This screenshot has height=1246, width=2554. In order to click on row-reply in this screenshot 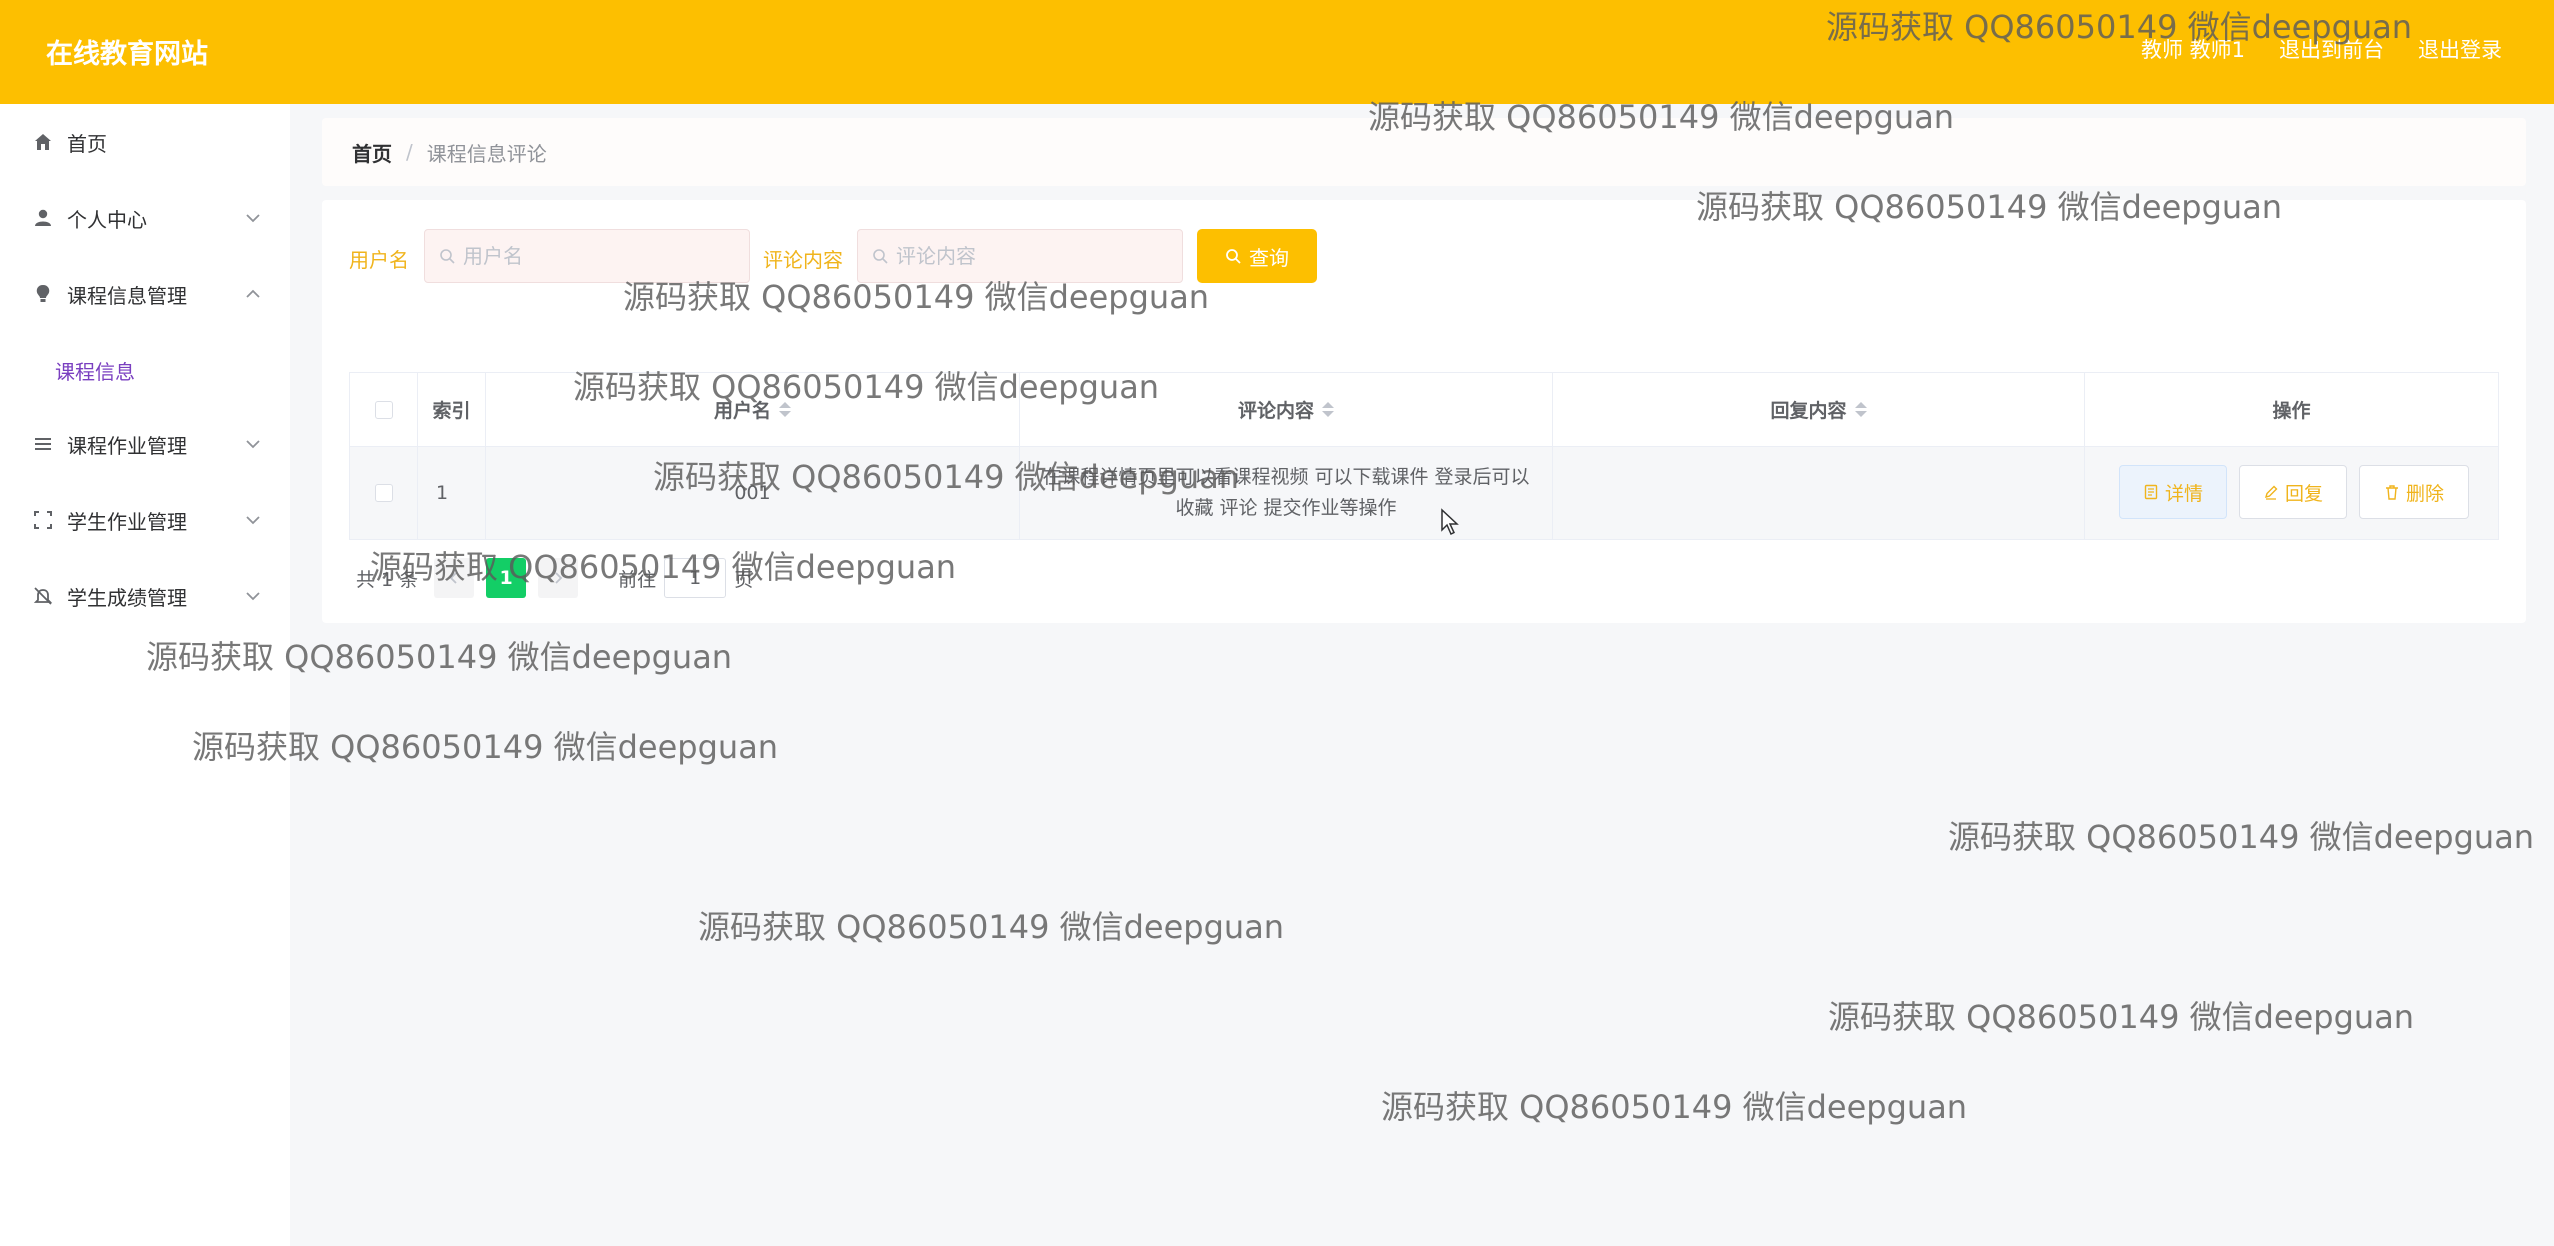, I will do `click(1819, 493)`.